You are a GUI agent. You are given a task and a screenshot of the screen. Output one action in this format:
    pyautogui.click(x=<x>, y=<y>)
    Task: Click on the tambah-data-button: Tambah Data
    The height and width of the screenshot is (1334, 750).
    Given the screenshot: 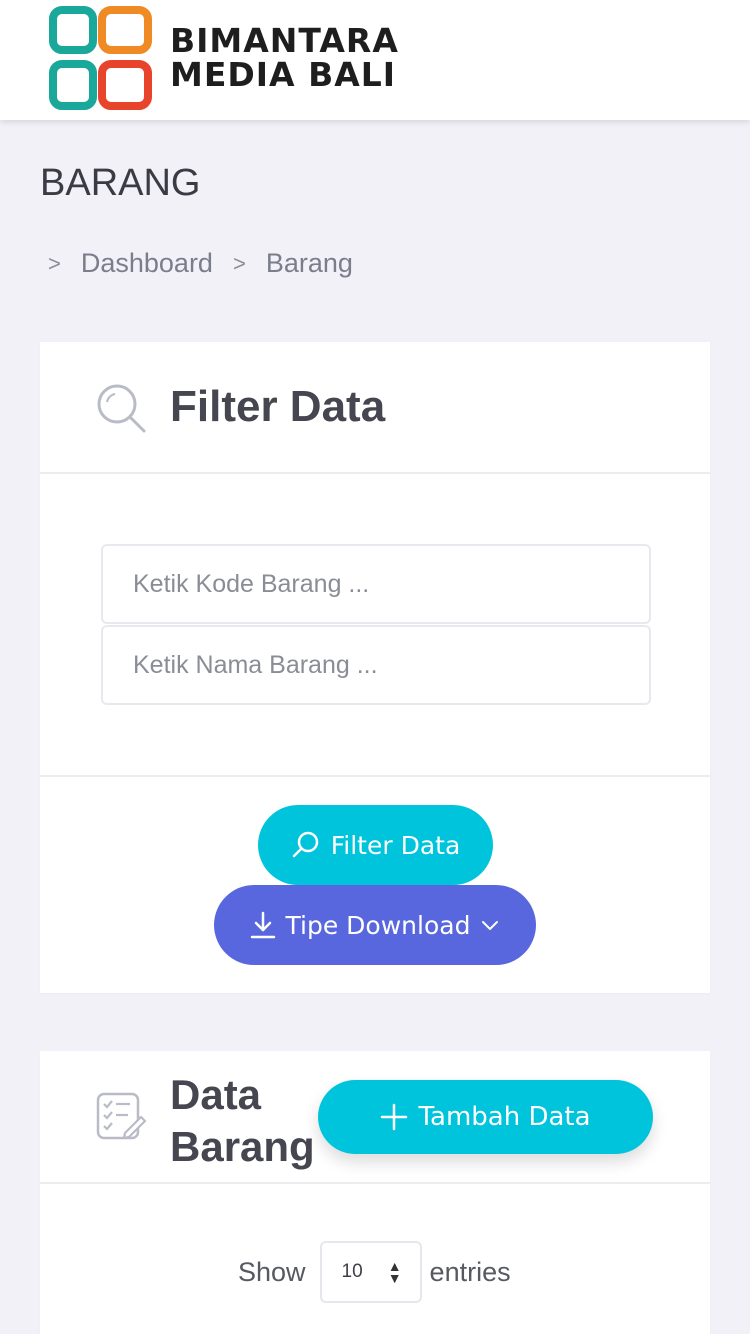 What is the action you would take?
    pyautogui.click(x=485, y=1117)
    